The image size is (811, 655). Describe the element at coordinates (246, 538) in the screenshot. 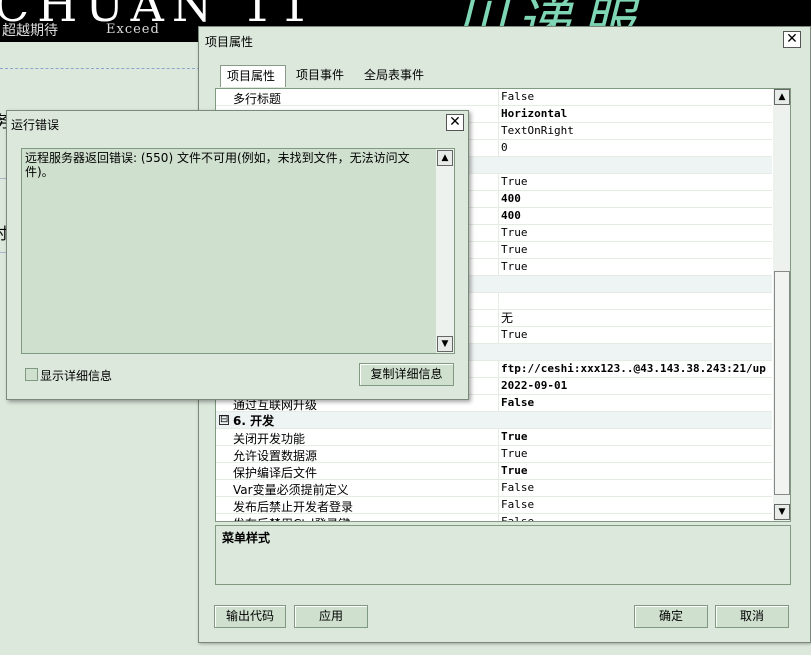

I see `property-description: 菜单样式` at that location.